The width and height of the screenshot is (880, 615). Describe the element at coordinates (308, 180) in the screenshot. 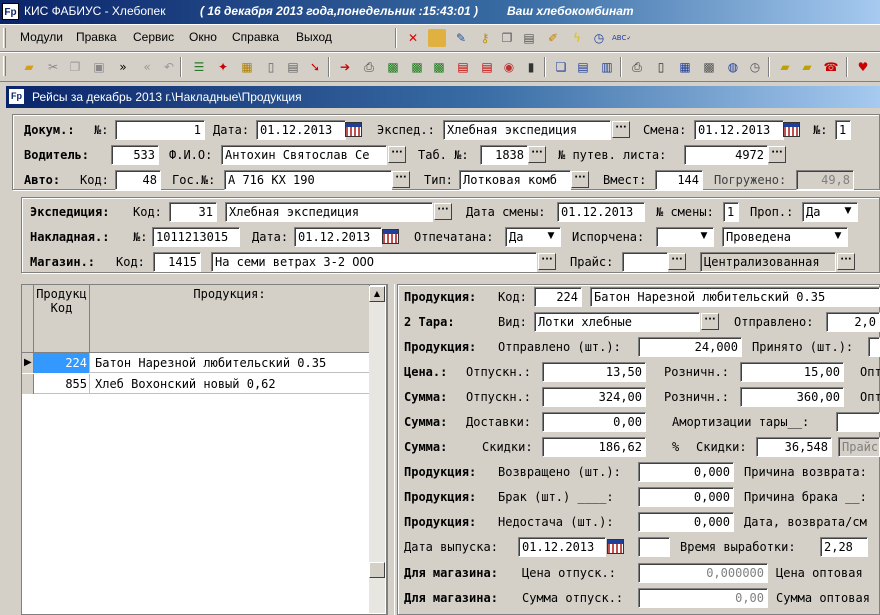

I see `gos-field: А 716 КХ 190` at that location.